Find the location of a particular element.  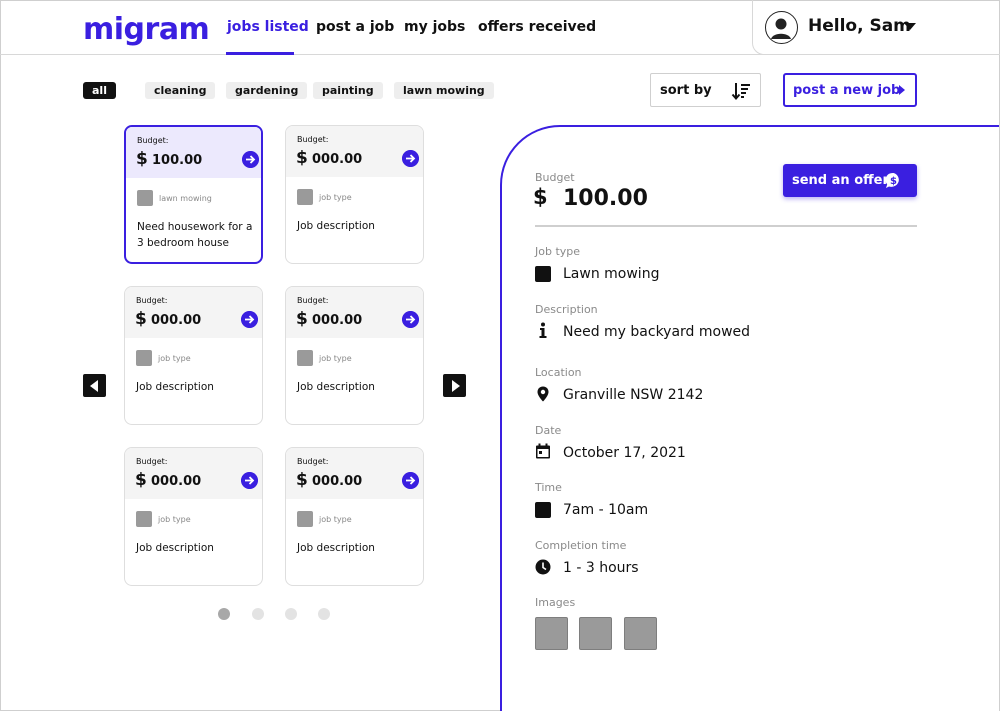

detail-images-label: Images is located at coordinates (555, 602).